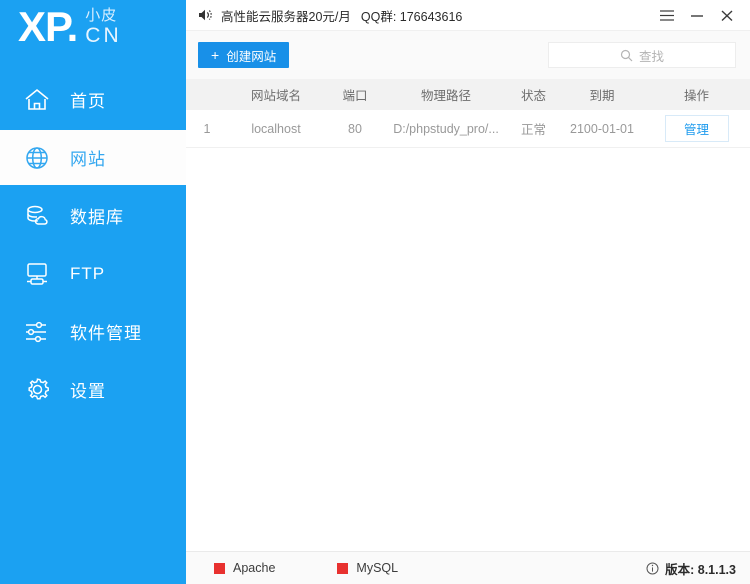  Describe the element at coordinates (468, 567) in the screenshot. I see `statusbar: Apache MySQL 版本: 8.1.1.3` at that location.